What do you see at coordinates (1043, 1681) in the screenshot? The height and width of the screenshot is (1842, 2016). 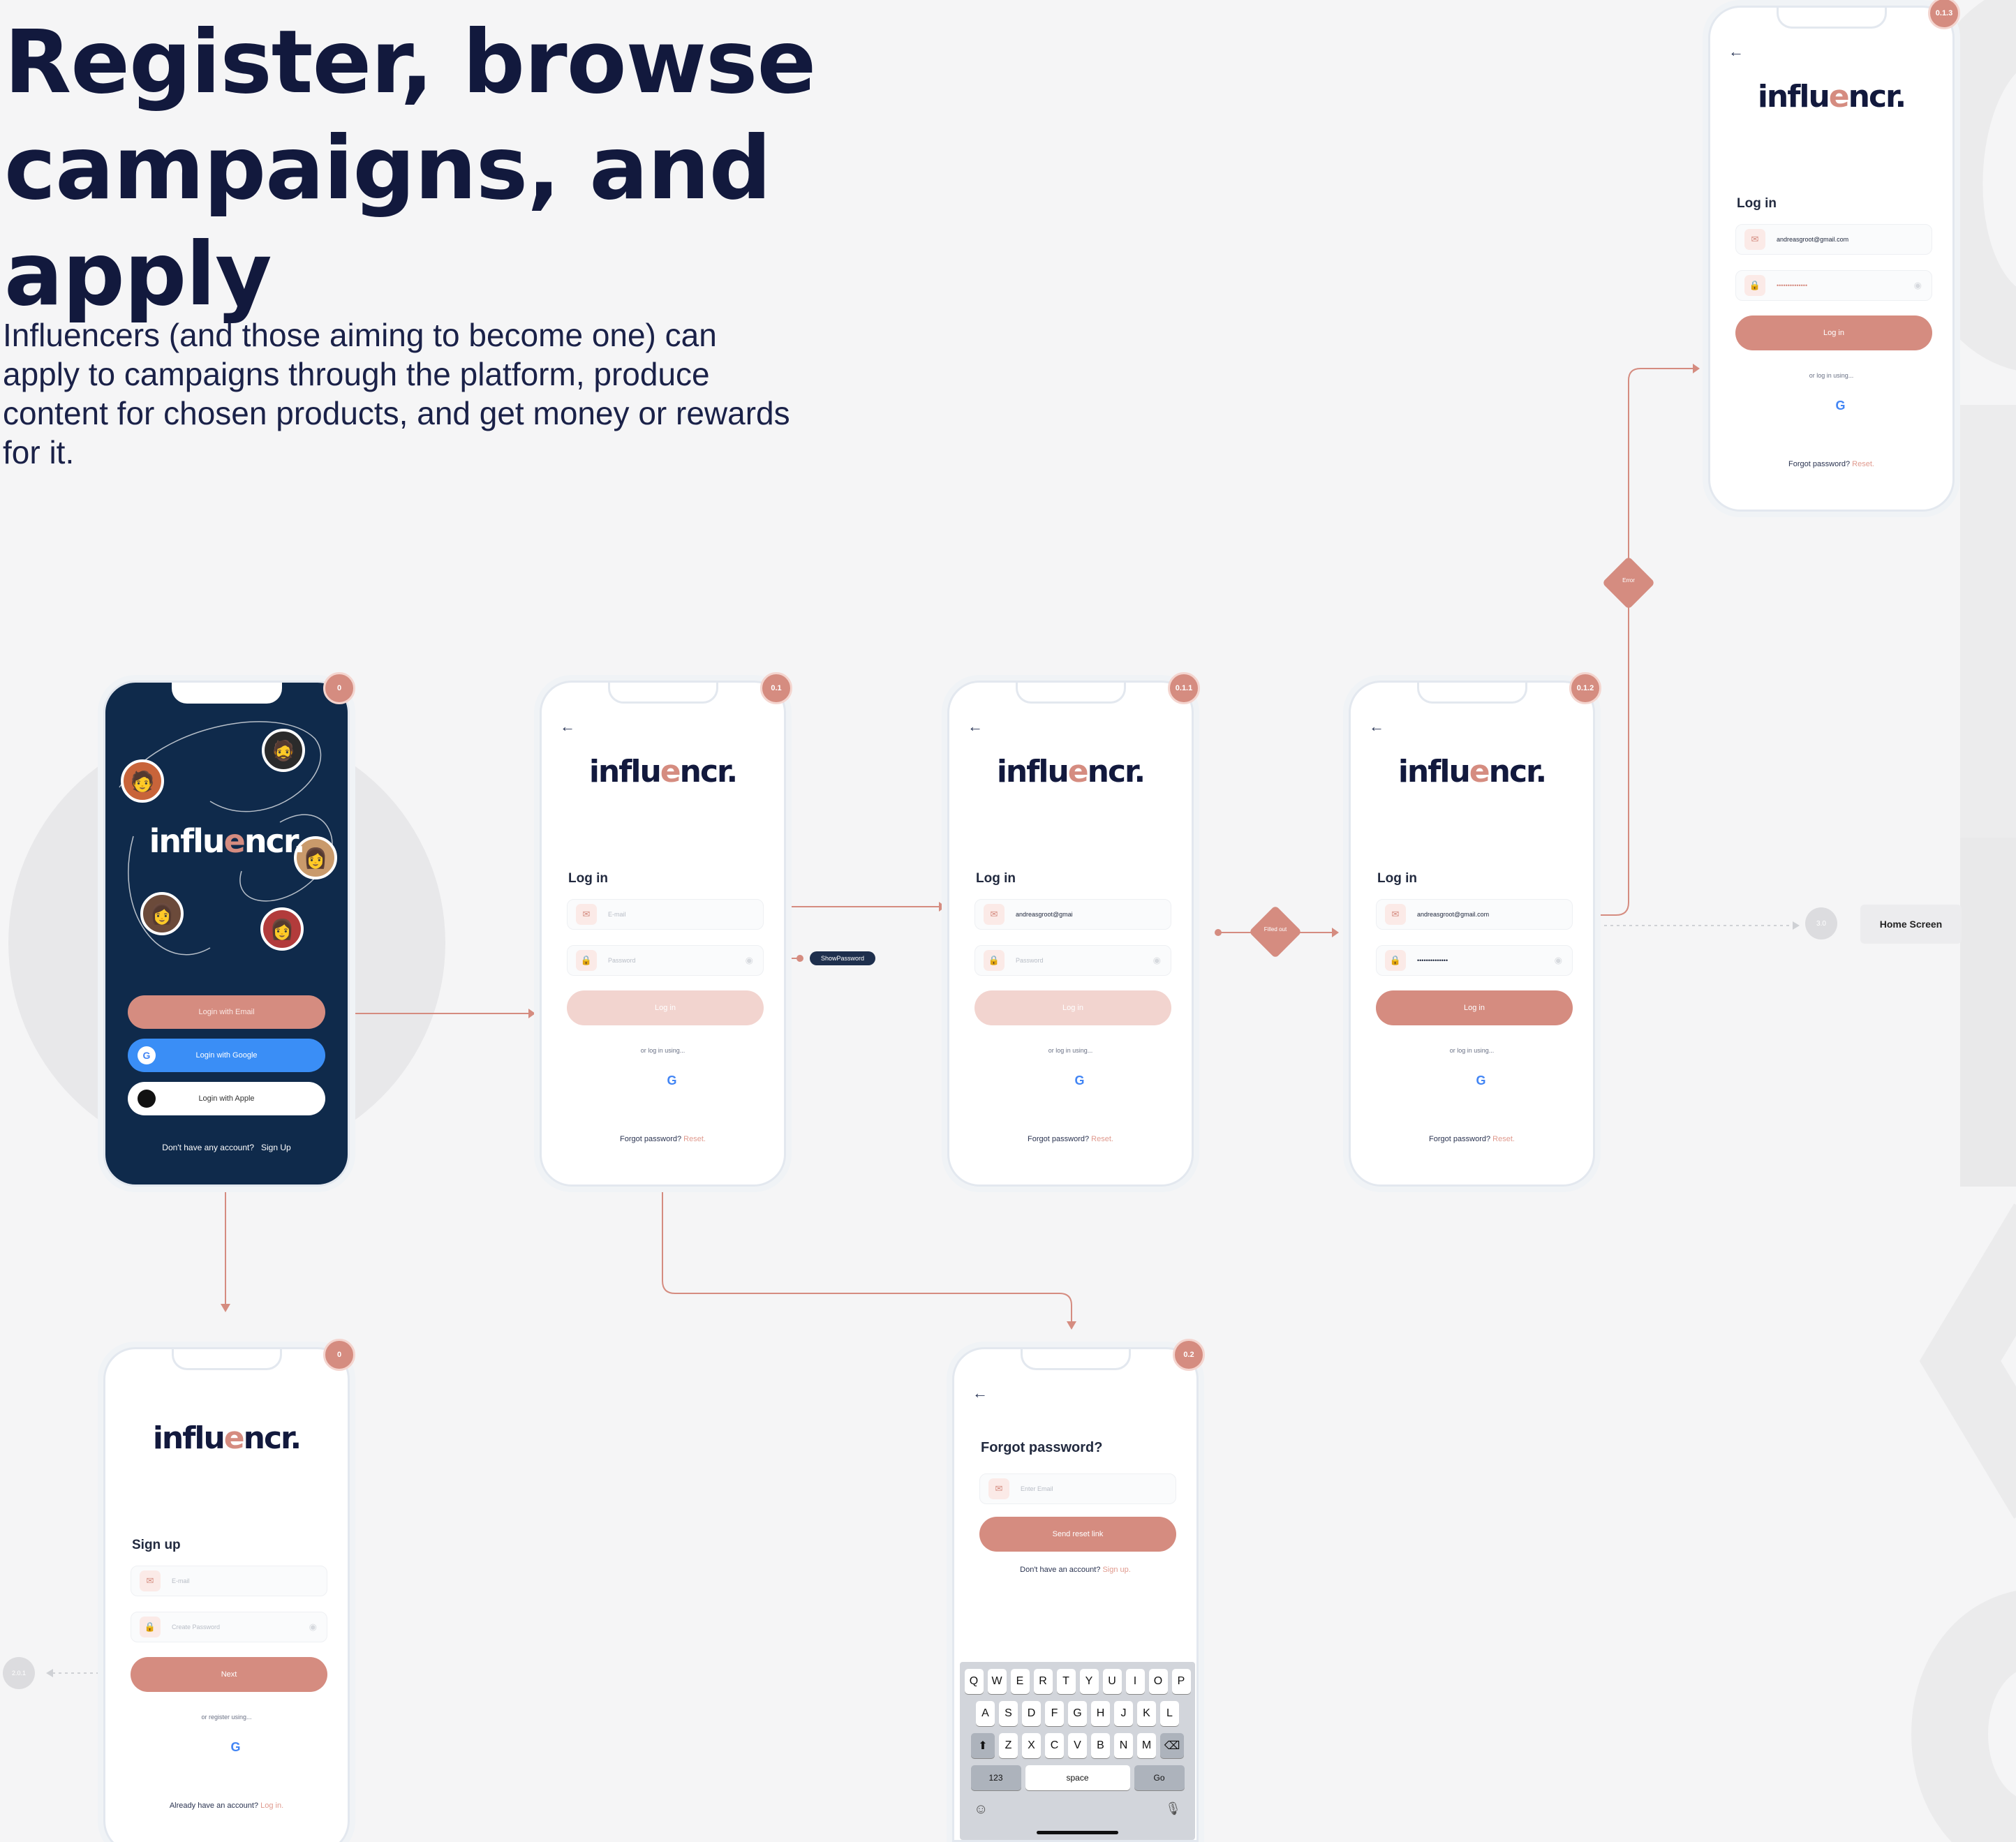 I see `key: R` at bounding box center [1043, 1681].